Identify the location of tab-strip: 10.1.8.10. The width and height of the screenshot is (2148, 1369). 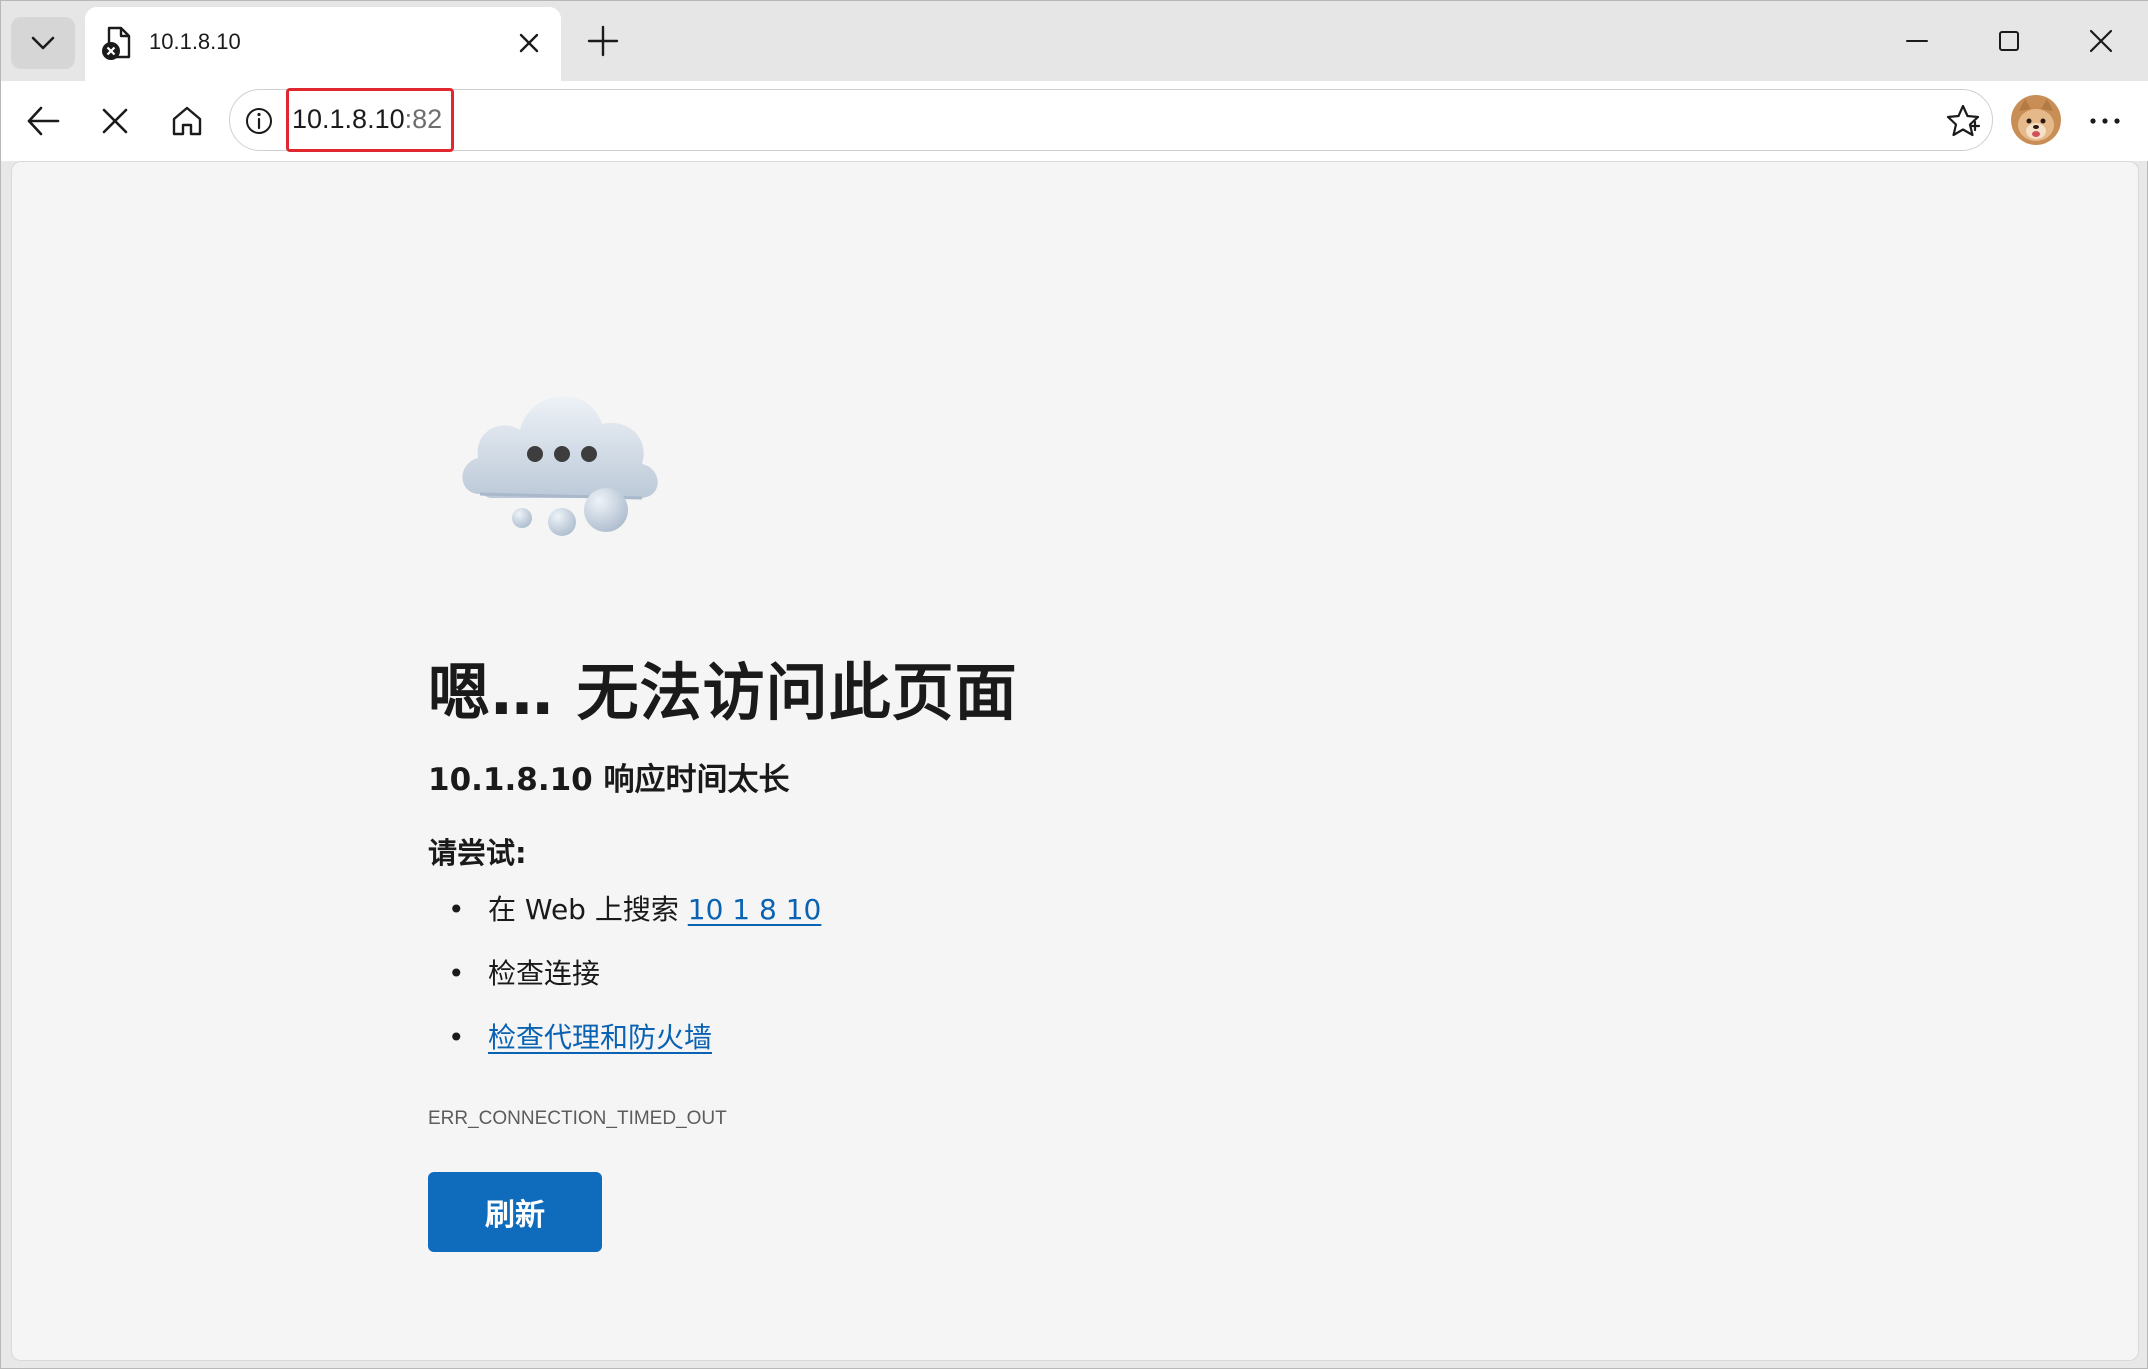
(1074, 41).